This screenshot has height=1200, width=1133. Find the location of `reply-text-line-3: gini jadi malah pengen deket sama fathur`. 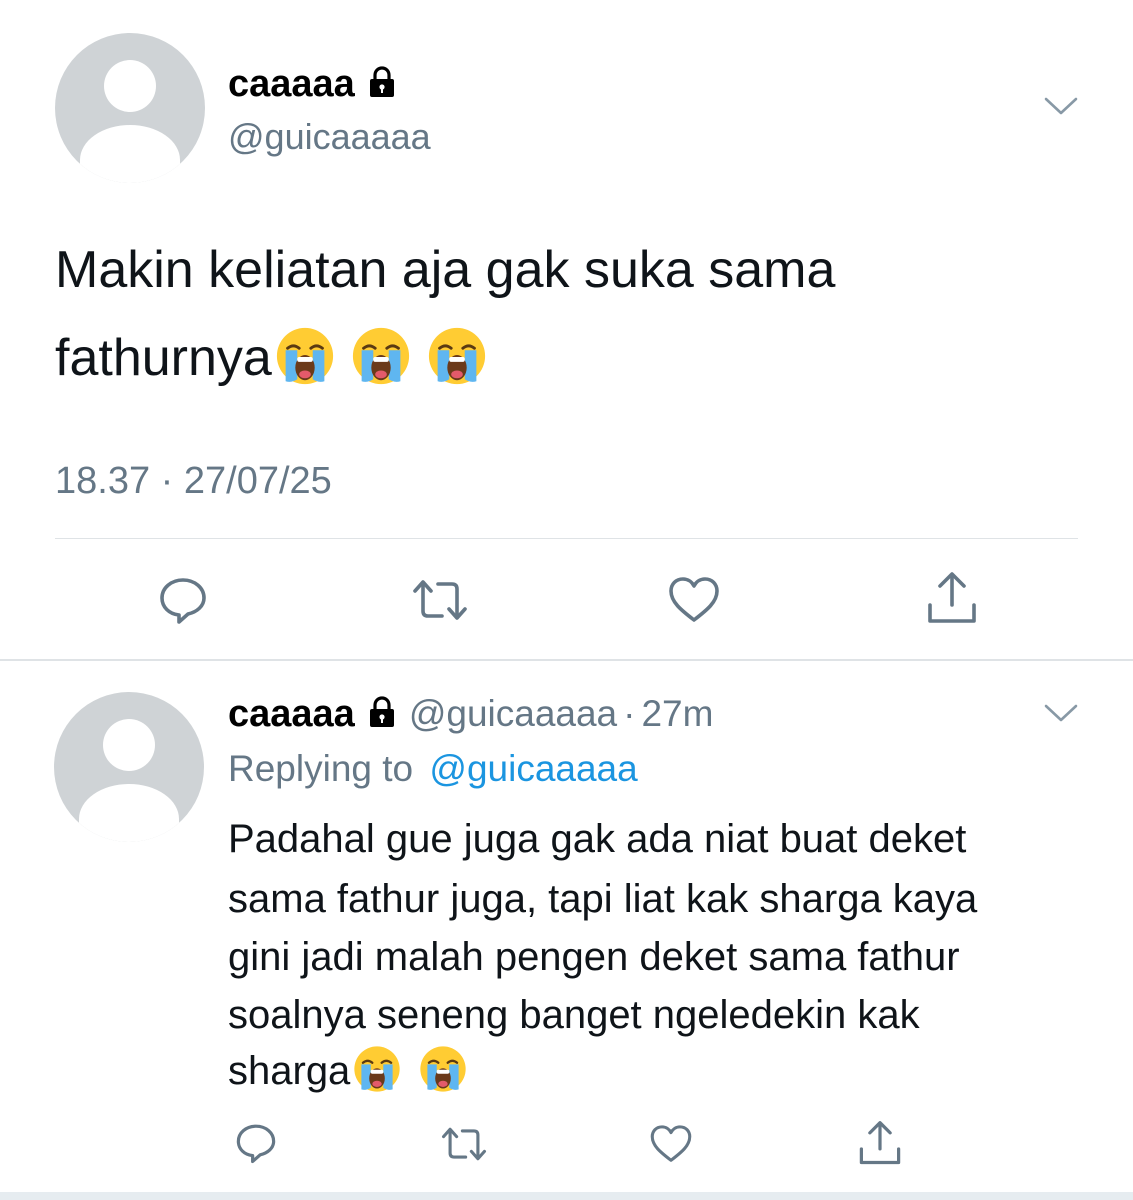

reply-text-line-3: gini jadi malah pengen deket sama fathur is located at coordinates (594, 957).